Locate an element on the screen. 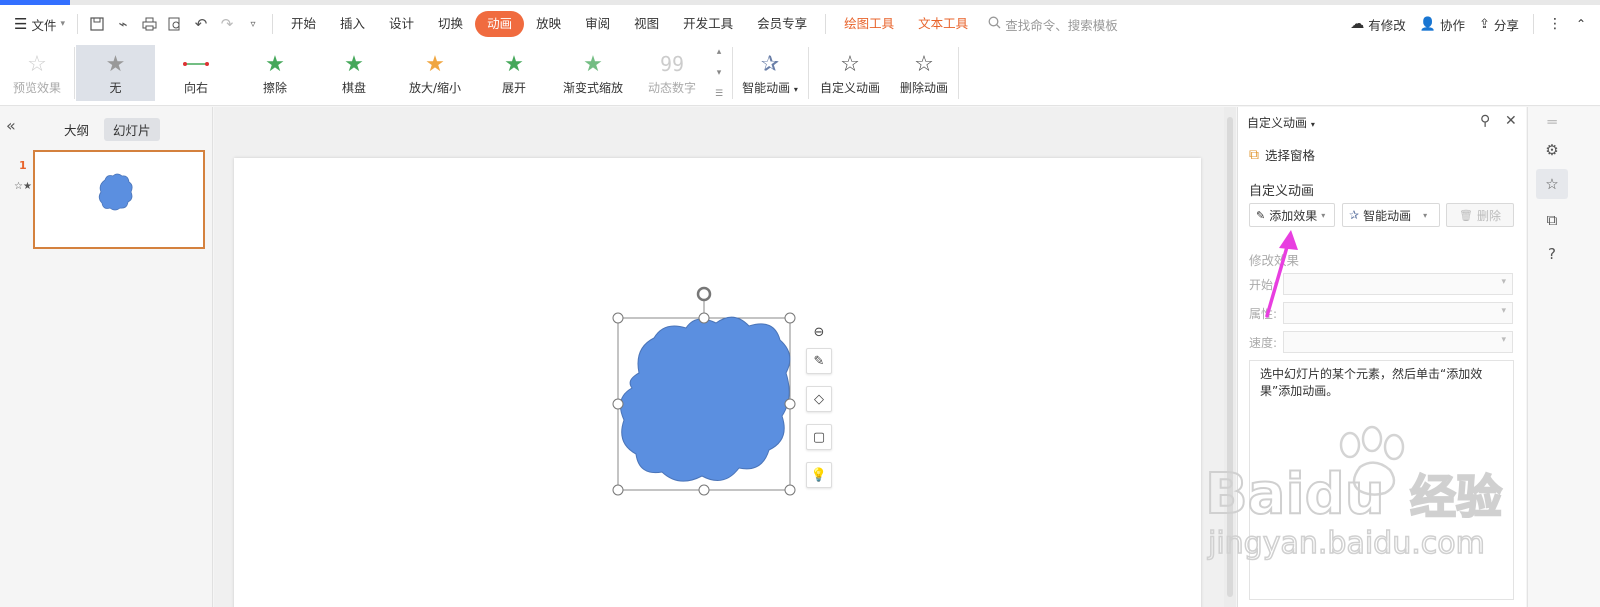  pane-title: 自定义动画 ▾ is located at coordinates (1281, 122).